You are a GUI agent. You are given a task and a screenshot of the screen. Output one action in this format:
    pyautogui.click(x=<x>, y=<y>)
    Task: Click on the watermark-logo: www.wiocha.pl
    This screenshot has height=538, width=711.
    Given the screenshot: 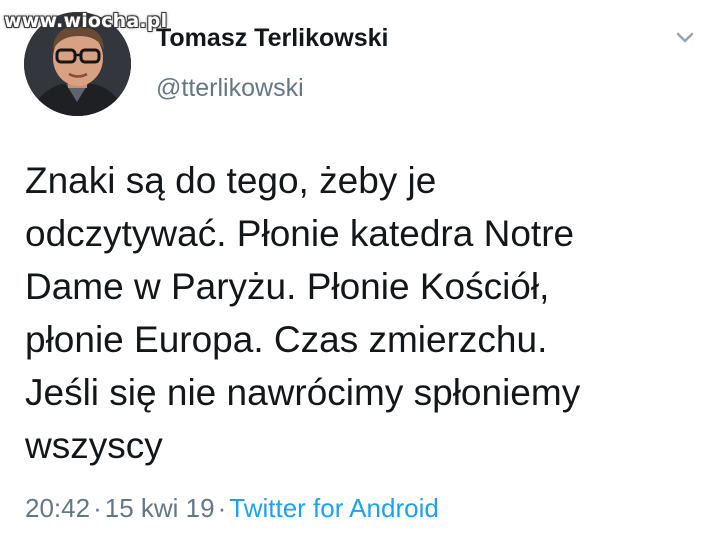 What is the action you would take?
    pyautogui.click(x=86, y=21)
    